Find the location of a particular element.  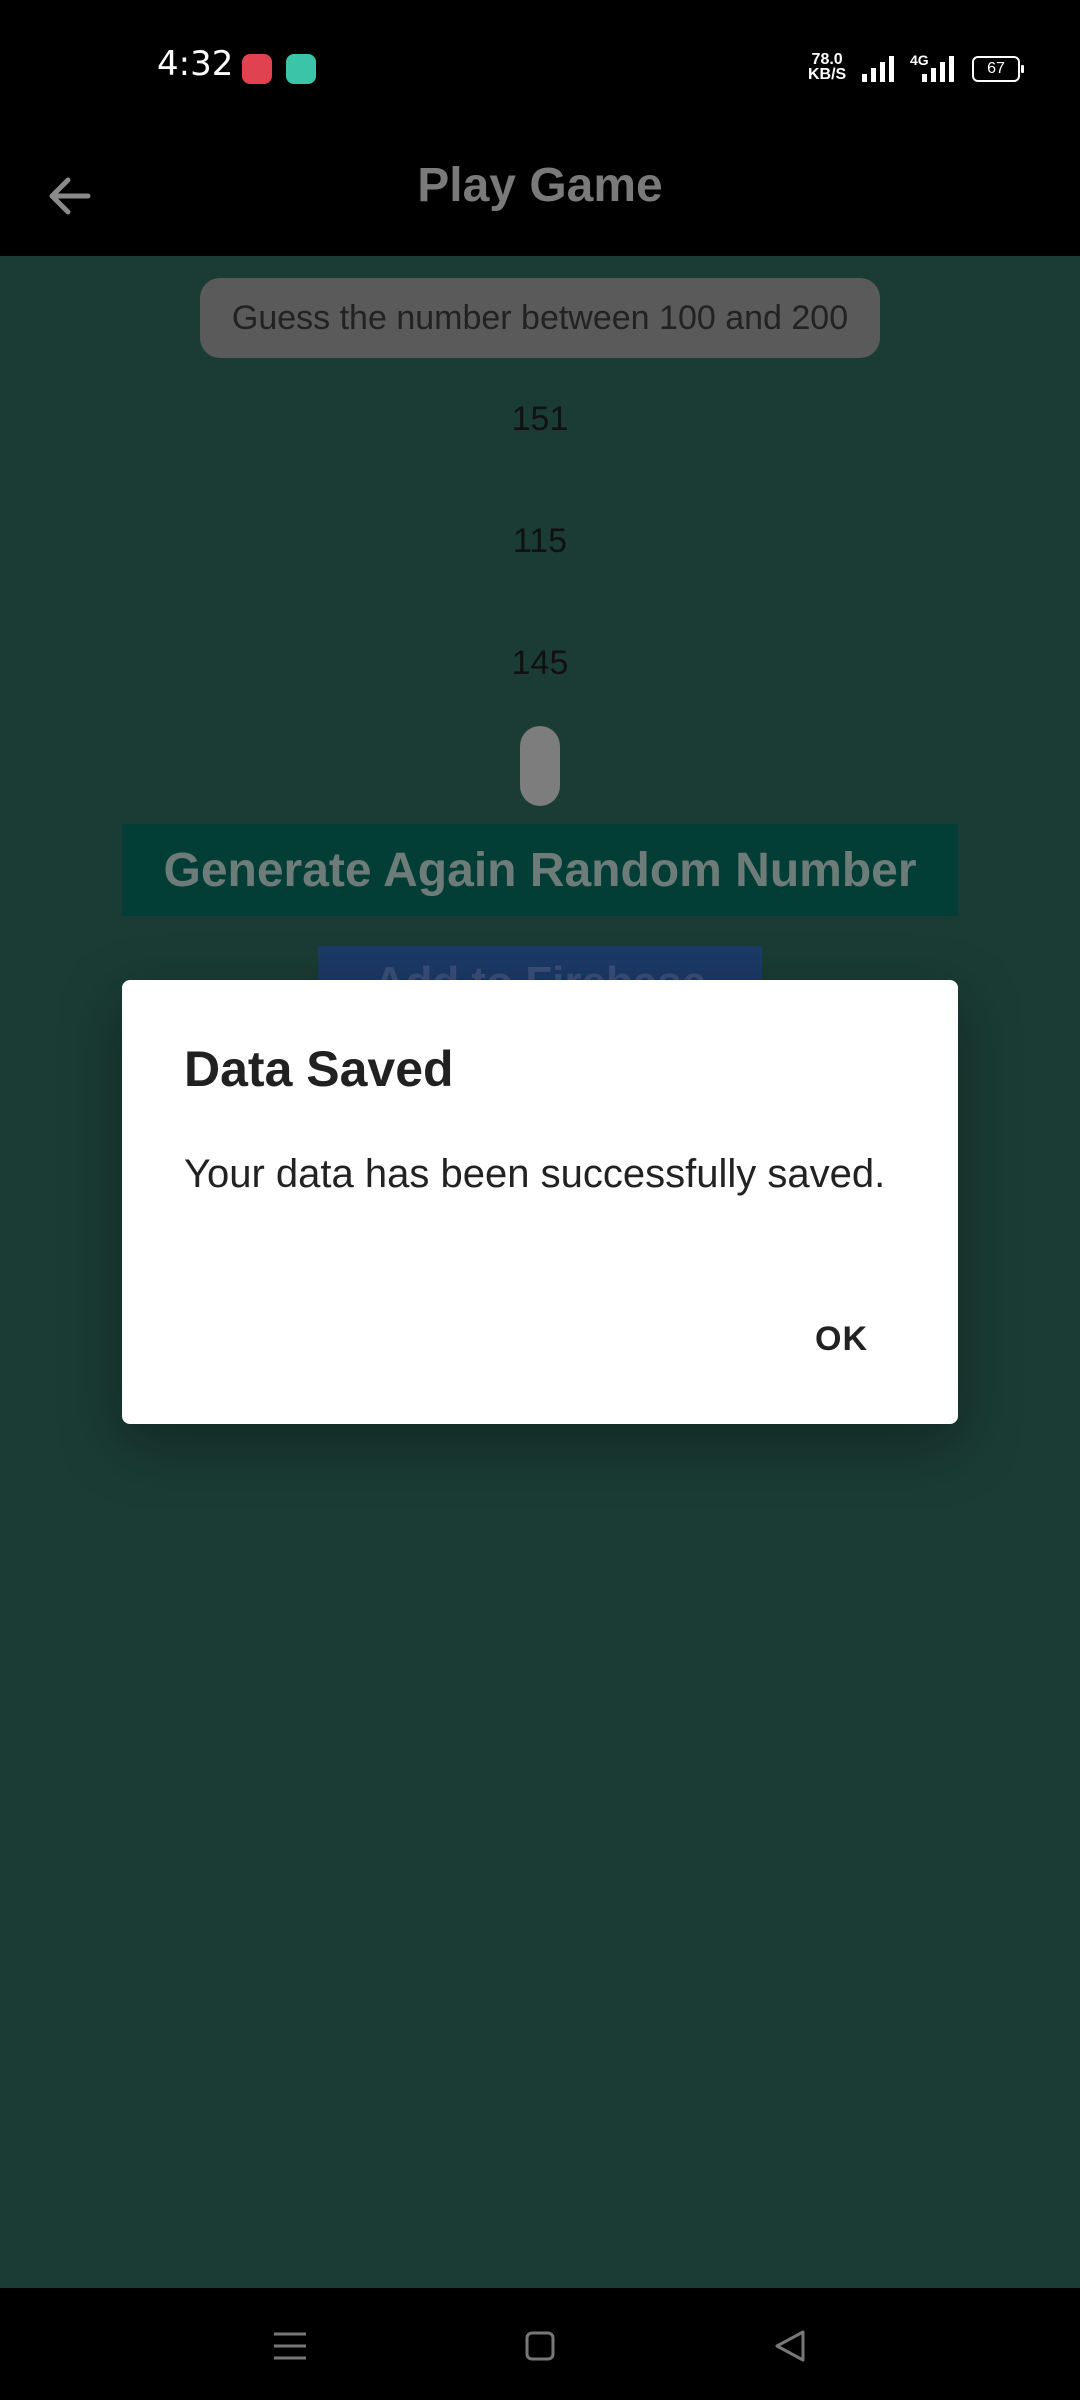

number-input is located at coordinates (540, 766).